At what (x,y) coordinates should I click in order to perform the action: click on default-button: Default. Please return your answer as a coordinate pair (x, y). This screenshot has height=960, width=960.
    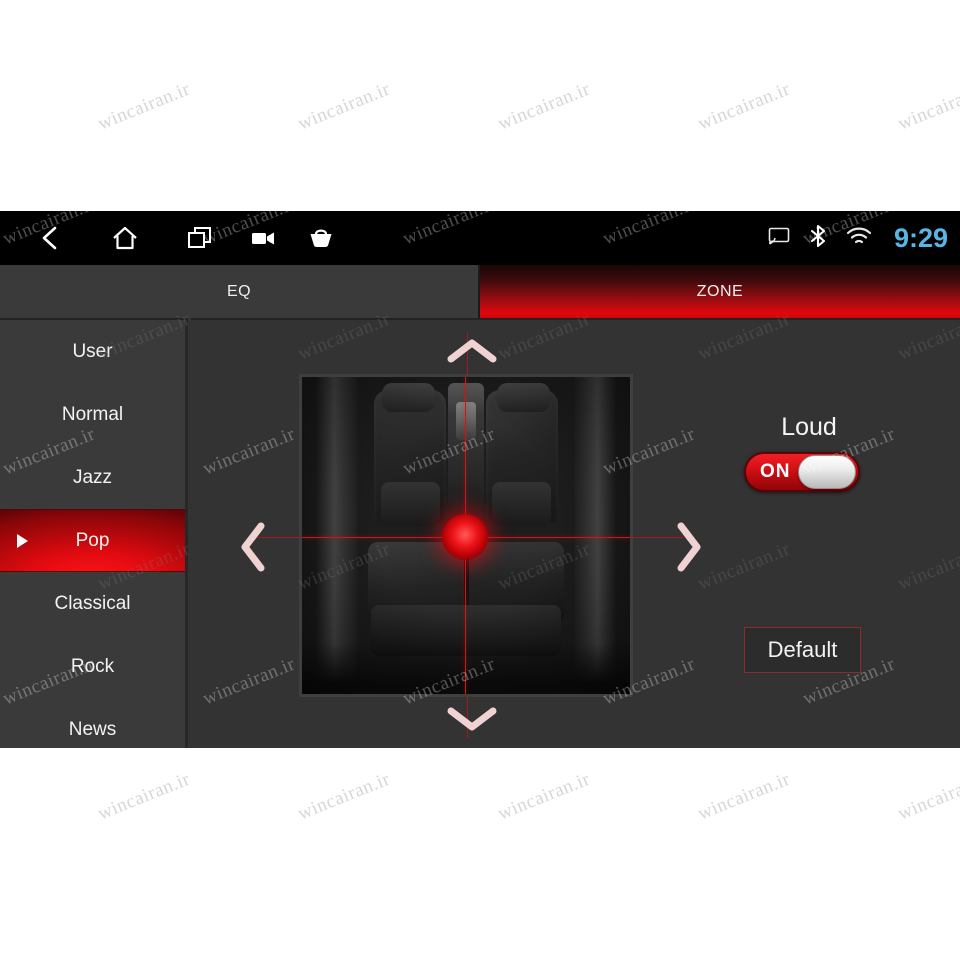
    Looking at the image, I should click on (802, 650).